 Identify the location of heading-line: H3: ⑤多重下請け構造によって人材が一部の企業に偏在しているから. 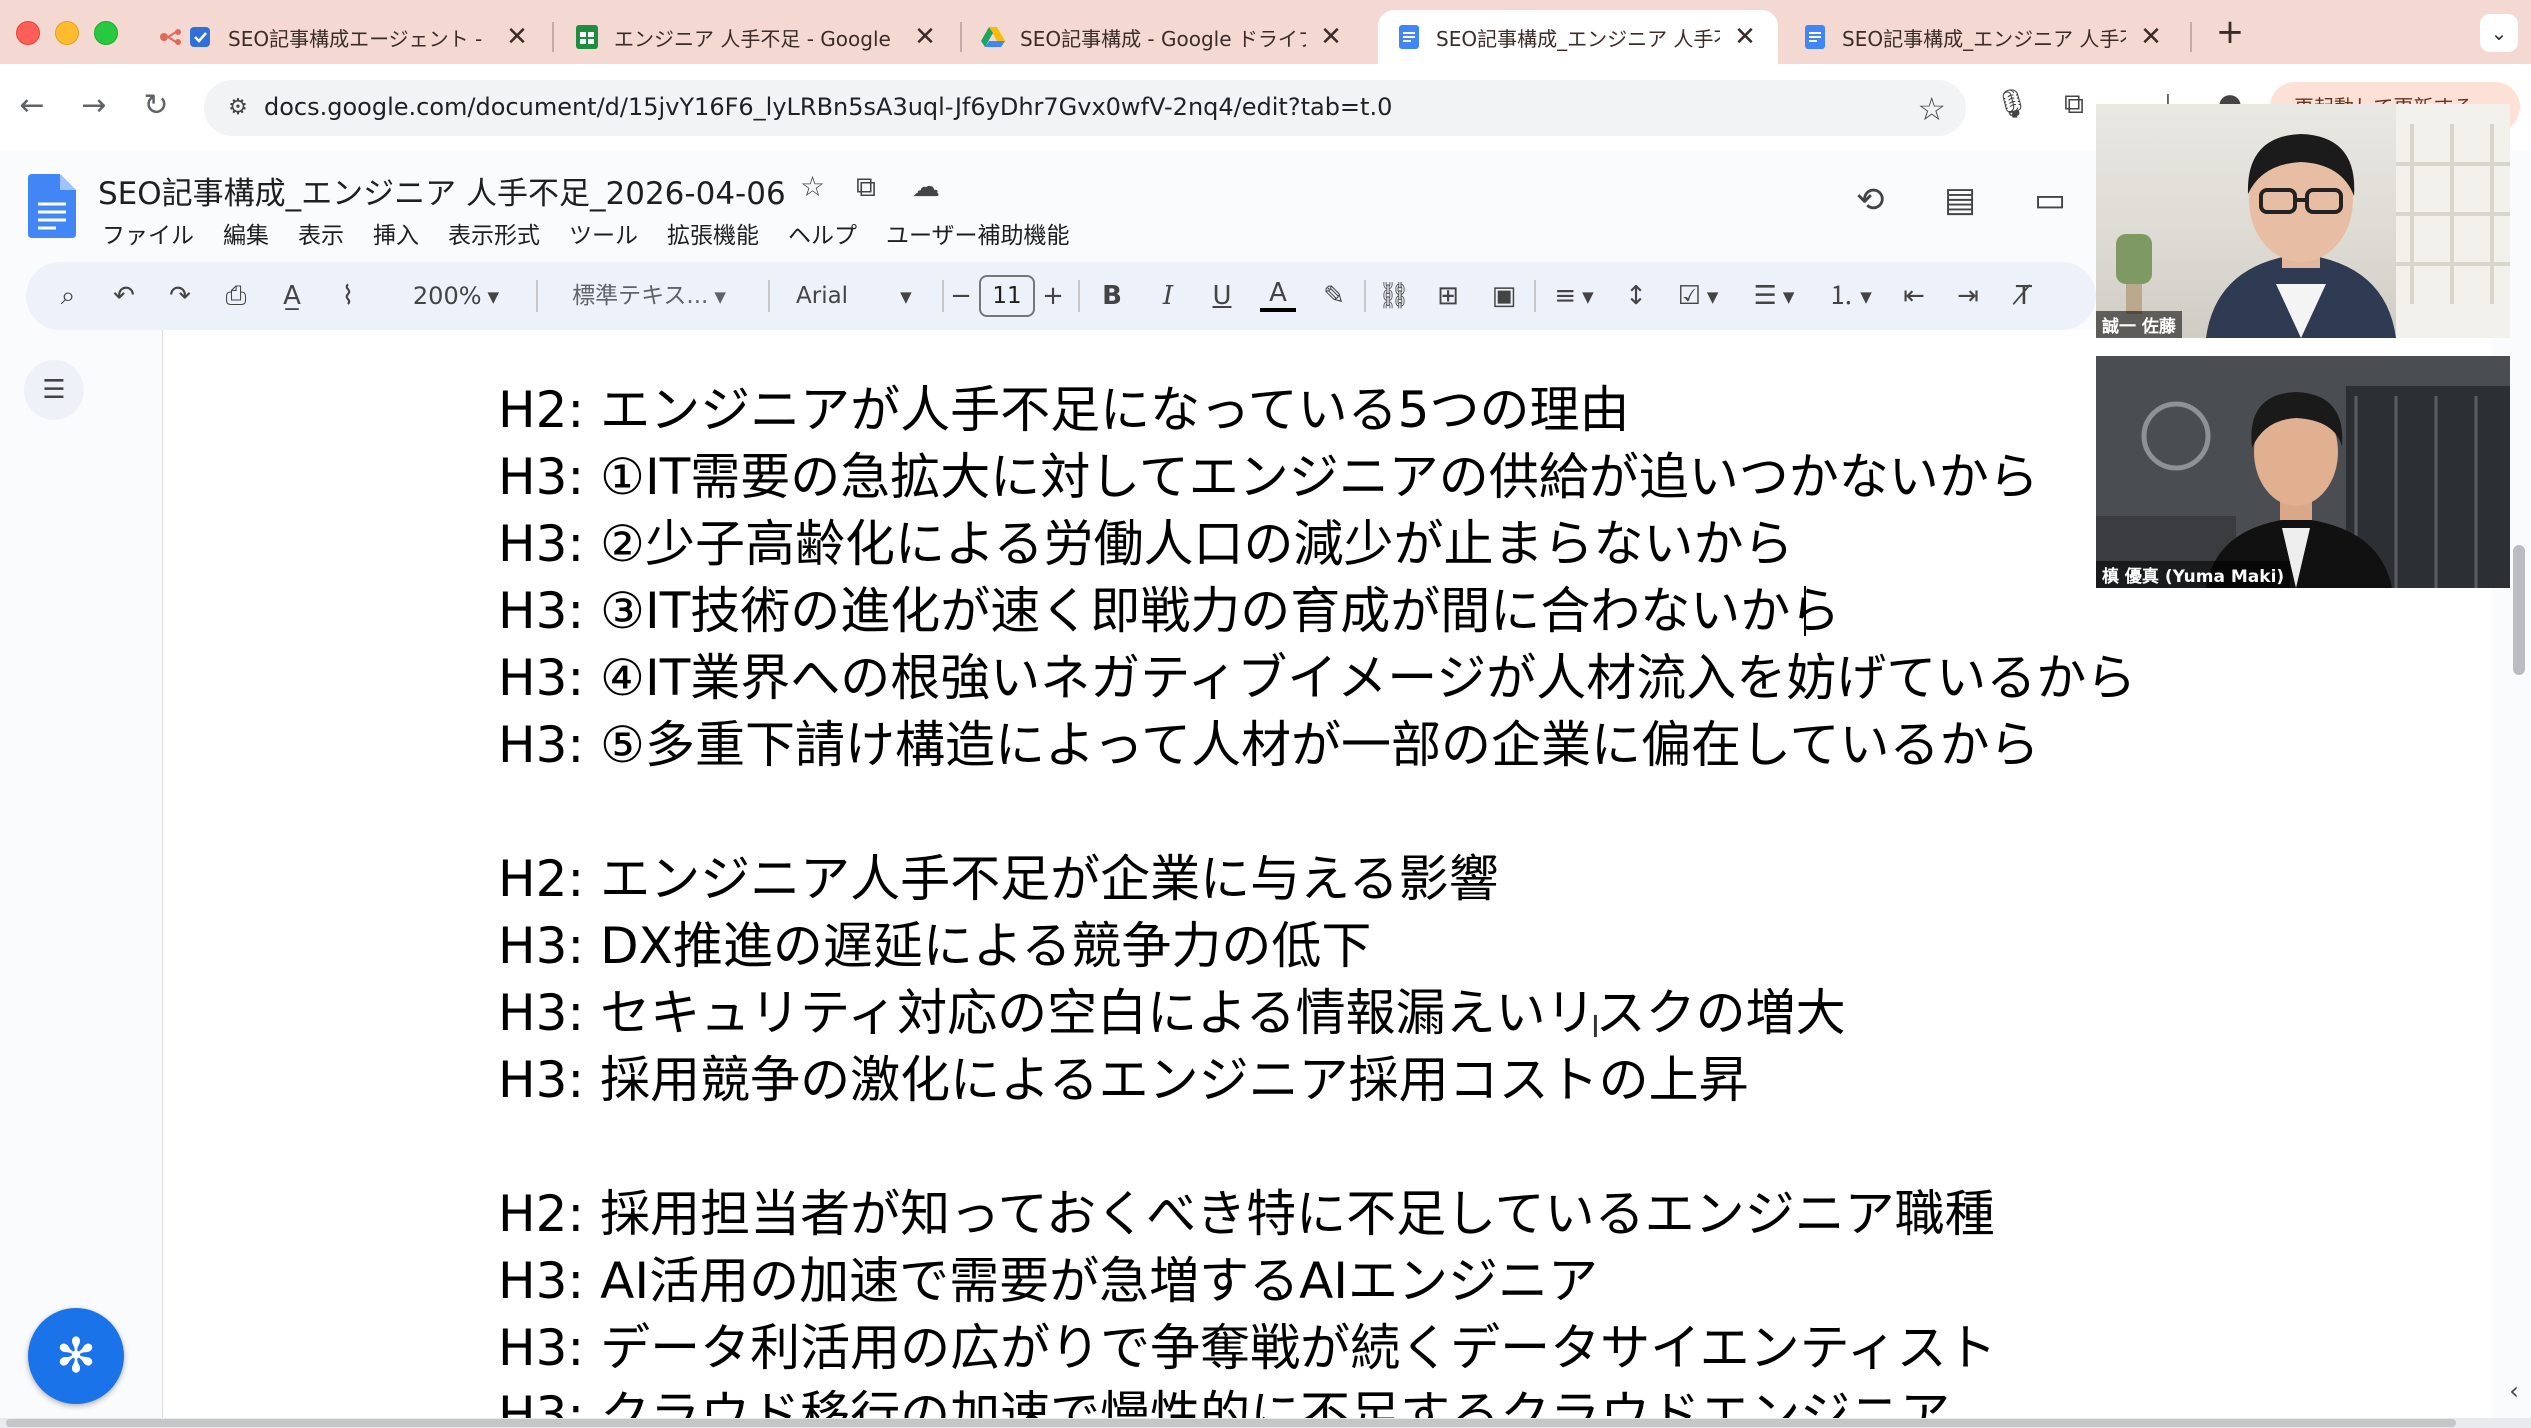
(1268, 745).